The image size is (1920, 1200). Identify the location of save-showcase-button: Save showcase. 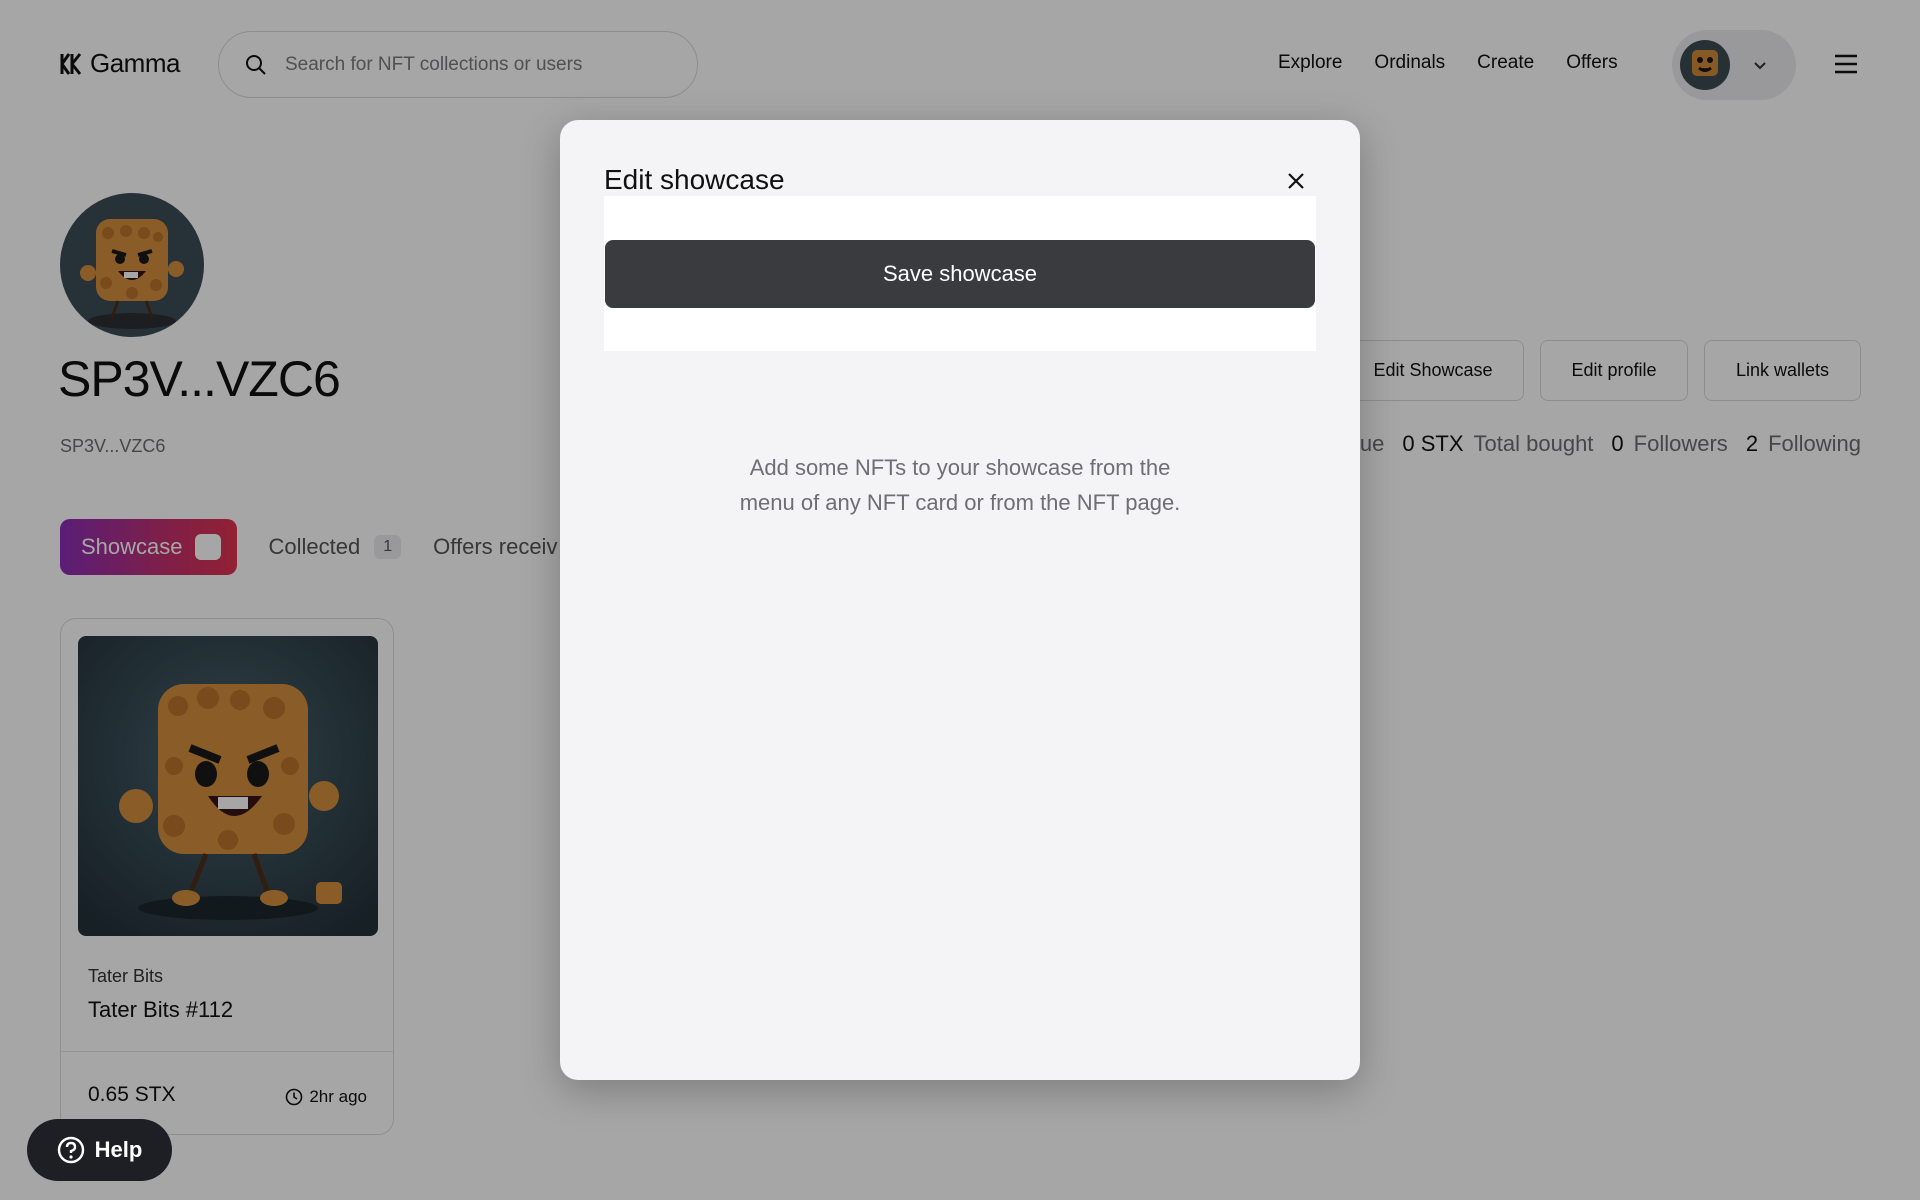
(960, 274).